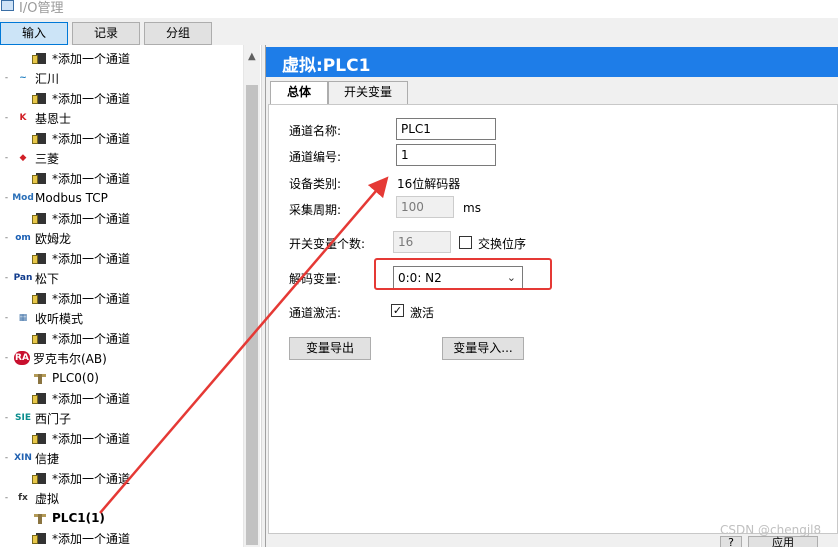  I want to click on panasonic-logo-icon: Pan, so click(23, 278).